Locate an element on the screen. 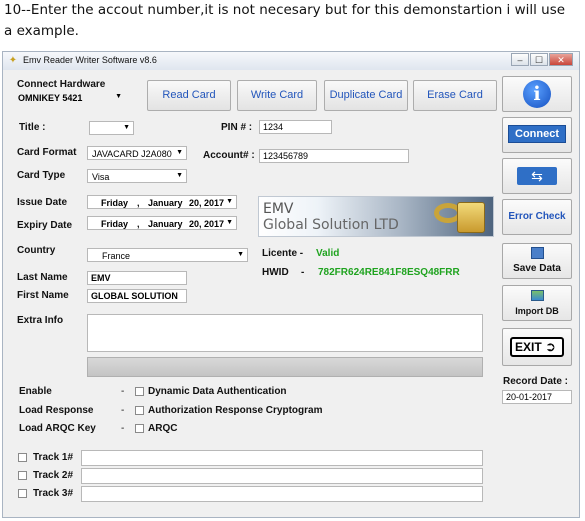 The height and width of the screenshot is (521, 585). track-1-input is located at coordinates (282, 458).